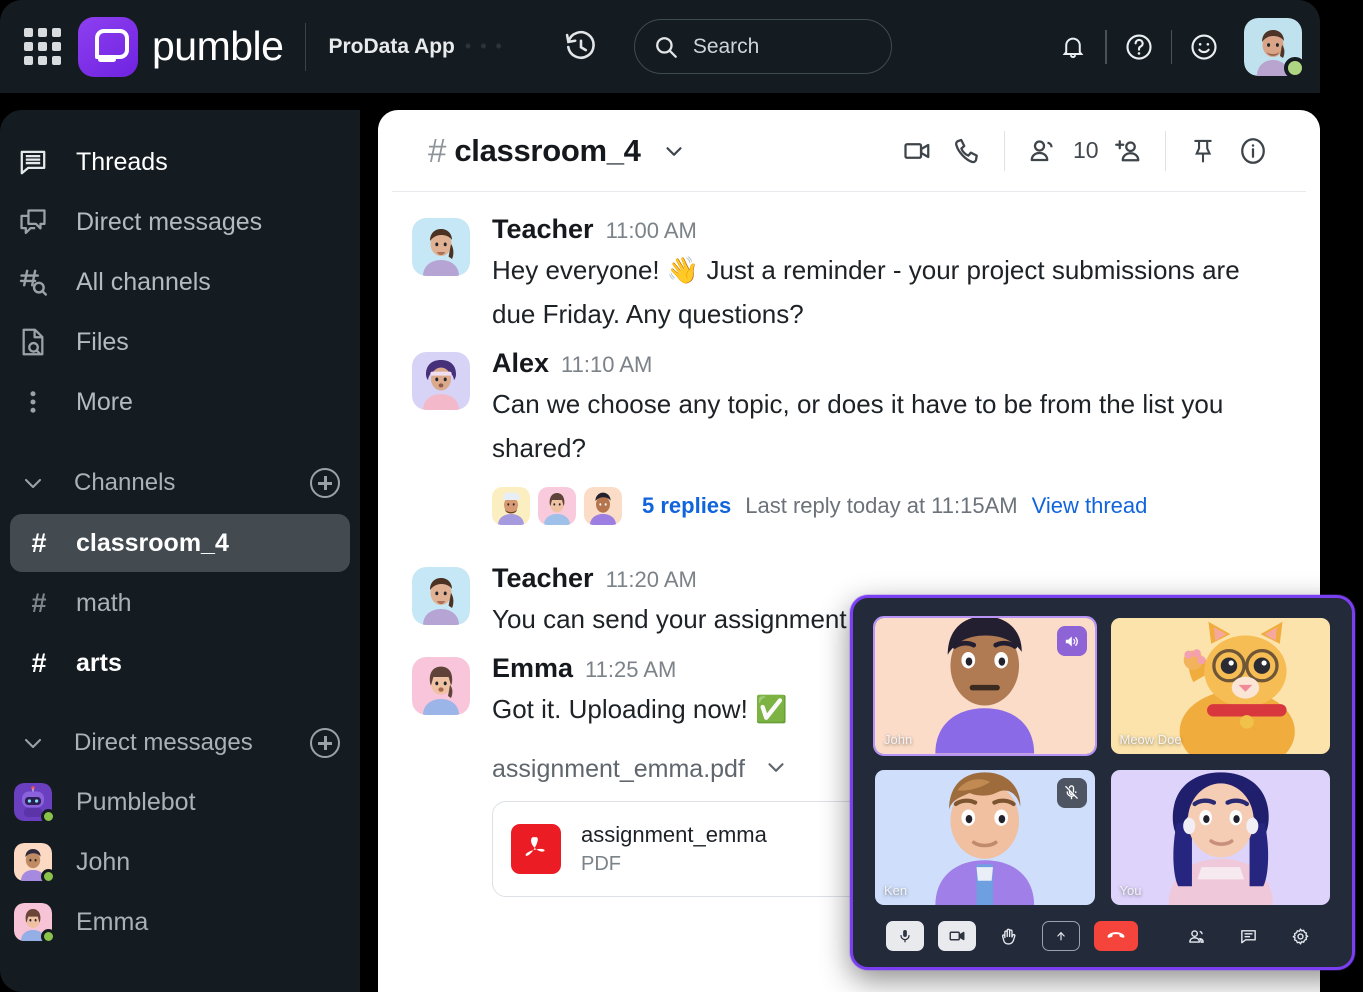 The height and width of the screenshot is (992, 1363). Describe the element at coordinates (686, 506) in the screenshot. I see `thread-replies-count: 5 replies` at that location.